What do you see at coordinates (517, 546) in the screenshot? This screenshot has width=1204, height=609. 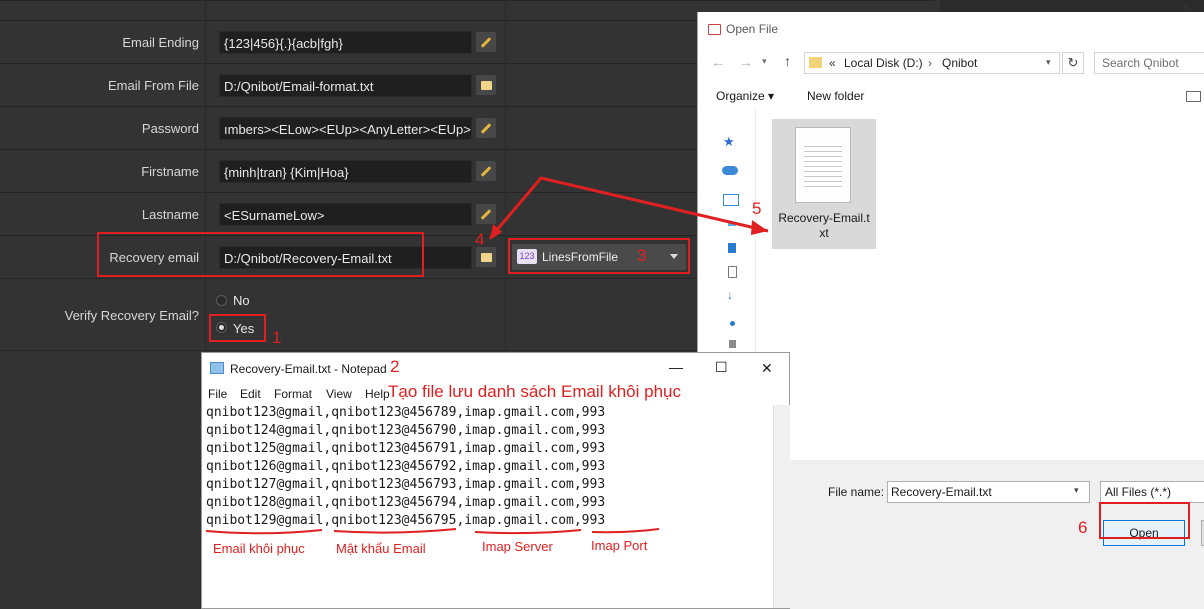 I see `label-imap-server: Imap Server` at bounding box center [517, 546].